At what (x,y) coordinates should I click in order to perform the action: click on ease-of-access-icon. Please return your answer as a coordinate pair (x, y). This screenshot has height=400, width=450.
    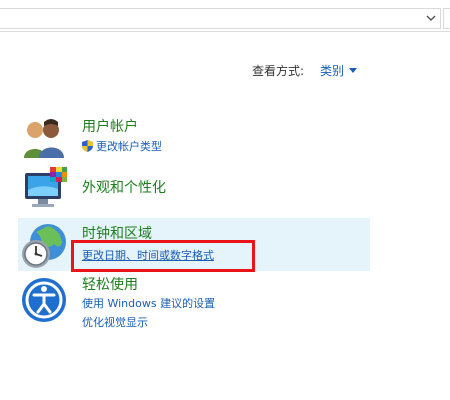
    Looking at the image, I should click on (44, 300).